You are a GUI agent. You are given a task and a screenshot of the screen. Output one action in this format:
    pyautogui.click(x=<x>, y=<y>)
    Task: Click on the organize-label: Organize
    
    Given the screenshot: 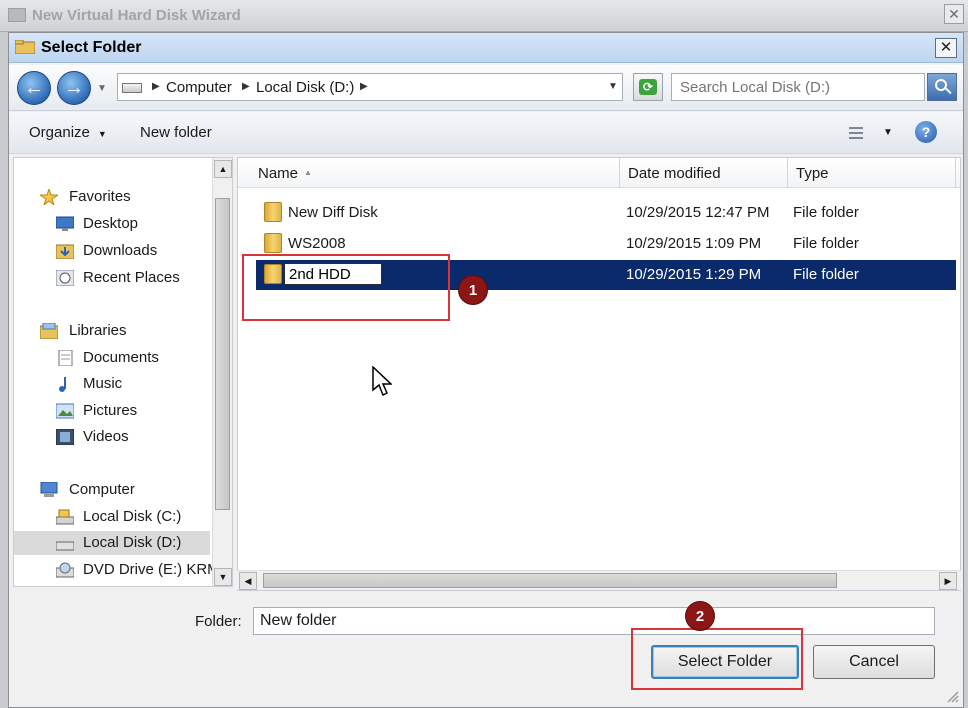 What is the action you would take?
    pyautogui.click(x=59, y=132)
    